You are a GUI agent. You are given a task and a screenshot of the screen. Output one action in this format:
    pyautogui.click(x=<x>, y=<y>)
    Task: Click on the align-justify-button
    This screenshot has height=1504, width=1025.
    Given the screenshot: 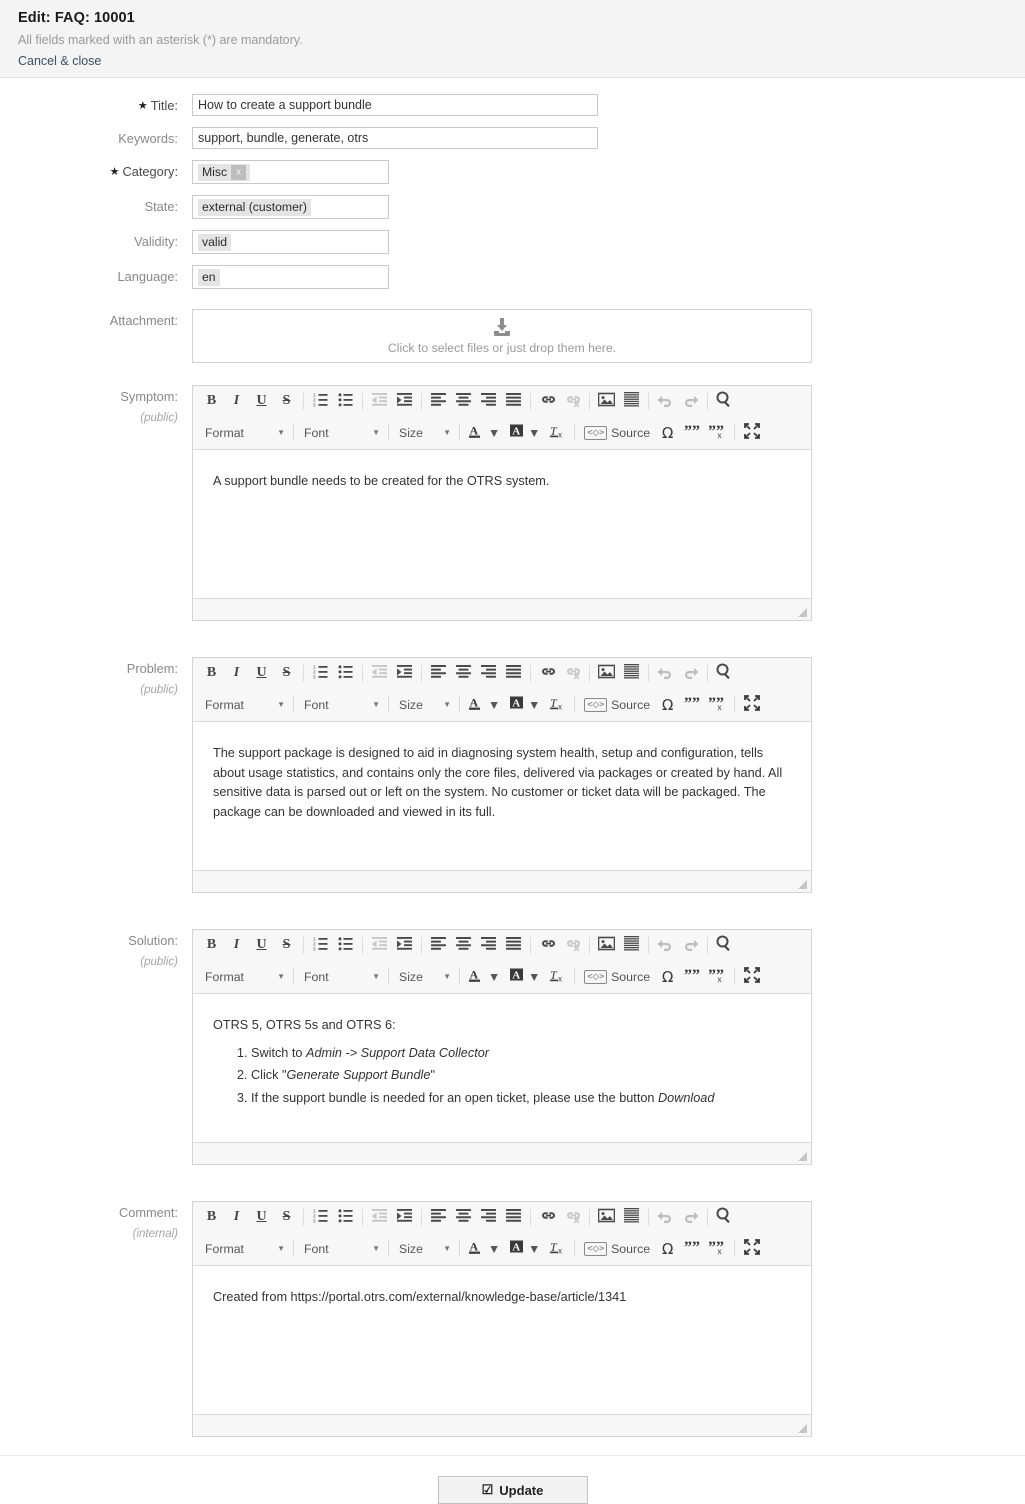 What is the action you would take?
    pyautogui.click(x=513, y=673)
    